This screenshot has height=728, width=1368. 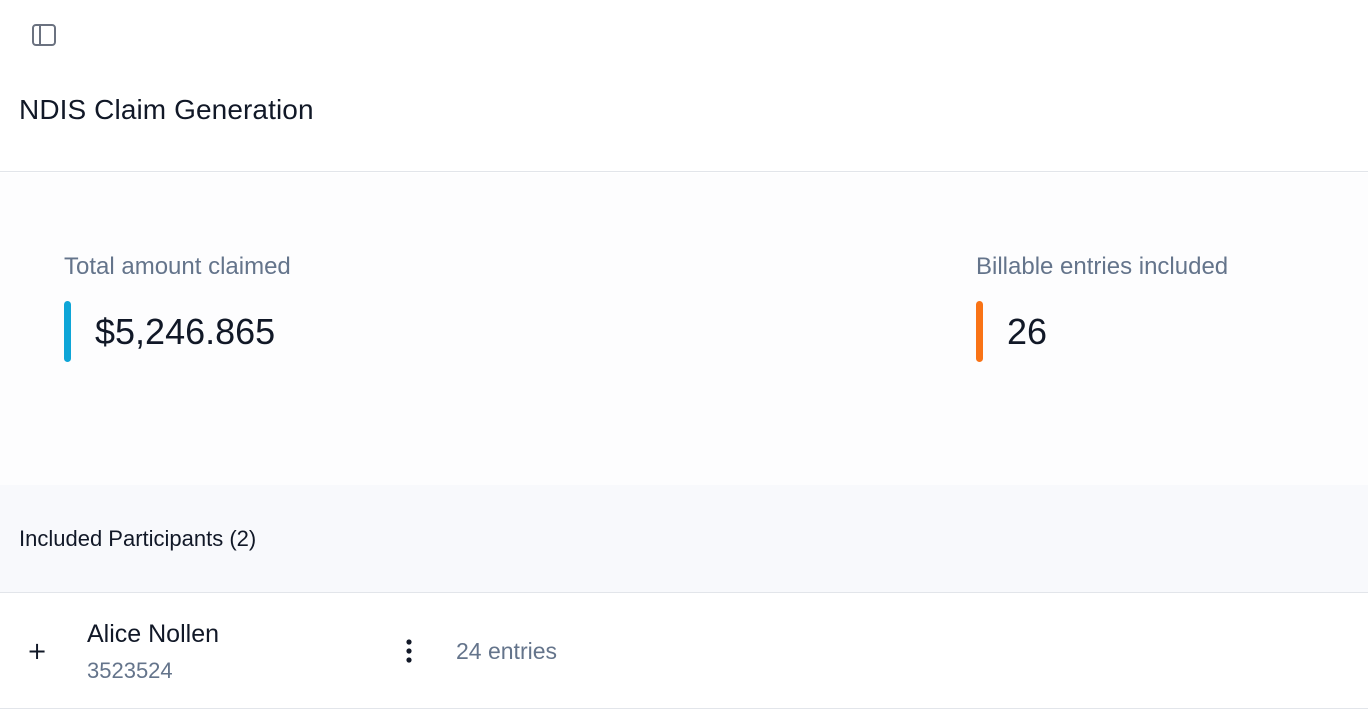 I want to click on total-amount-stat: Total amount claimed $5,246.865, so click(x=177, y=307).